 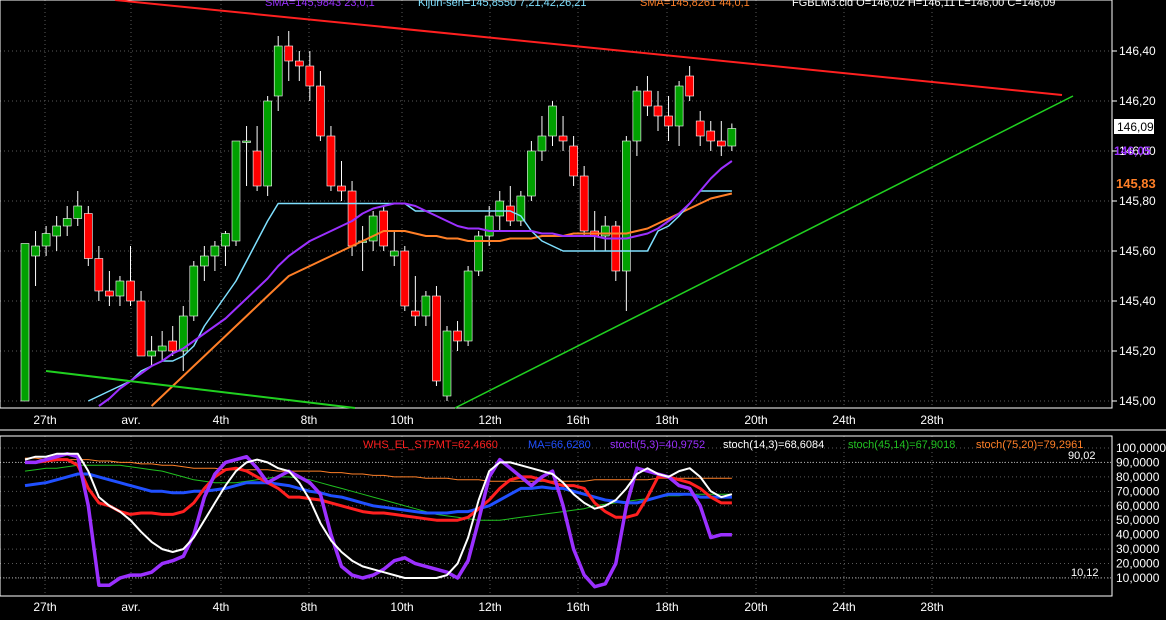 I want to click on lower-level-label: 10,12, so click(x=1085, y=573).